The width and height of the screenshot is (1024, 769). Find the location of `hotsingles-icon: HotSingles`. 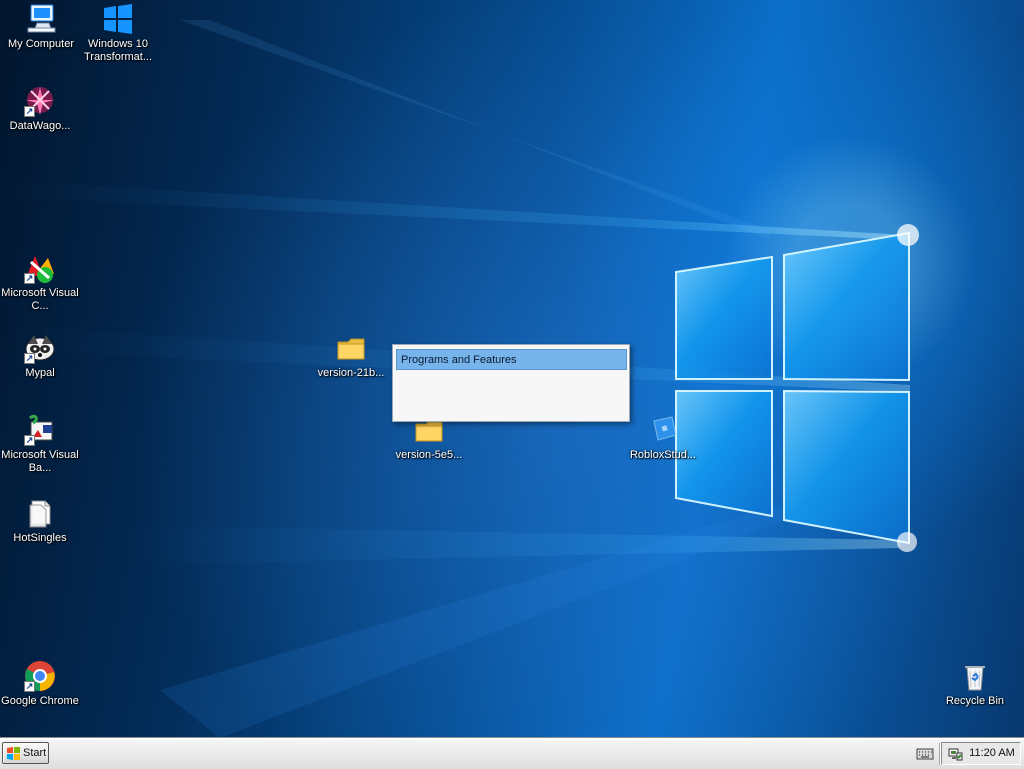

hotsingles-icon: HotSingles is located at coordinates (40, 533).